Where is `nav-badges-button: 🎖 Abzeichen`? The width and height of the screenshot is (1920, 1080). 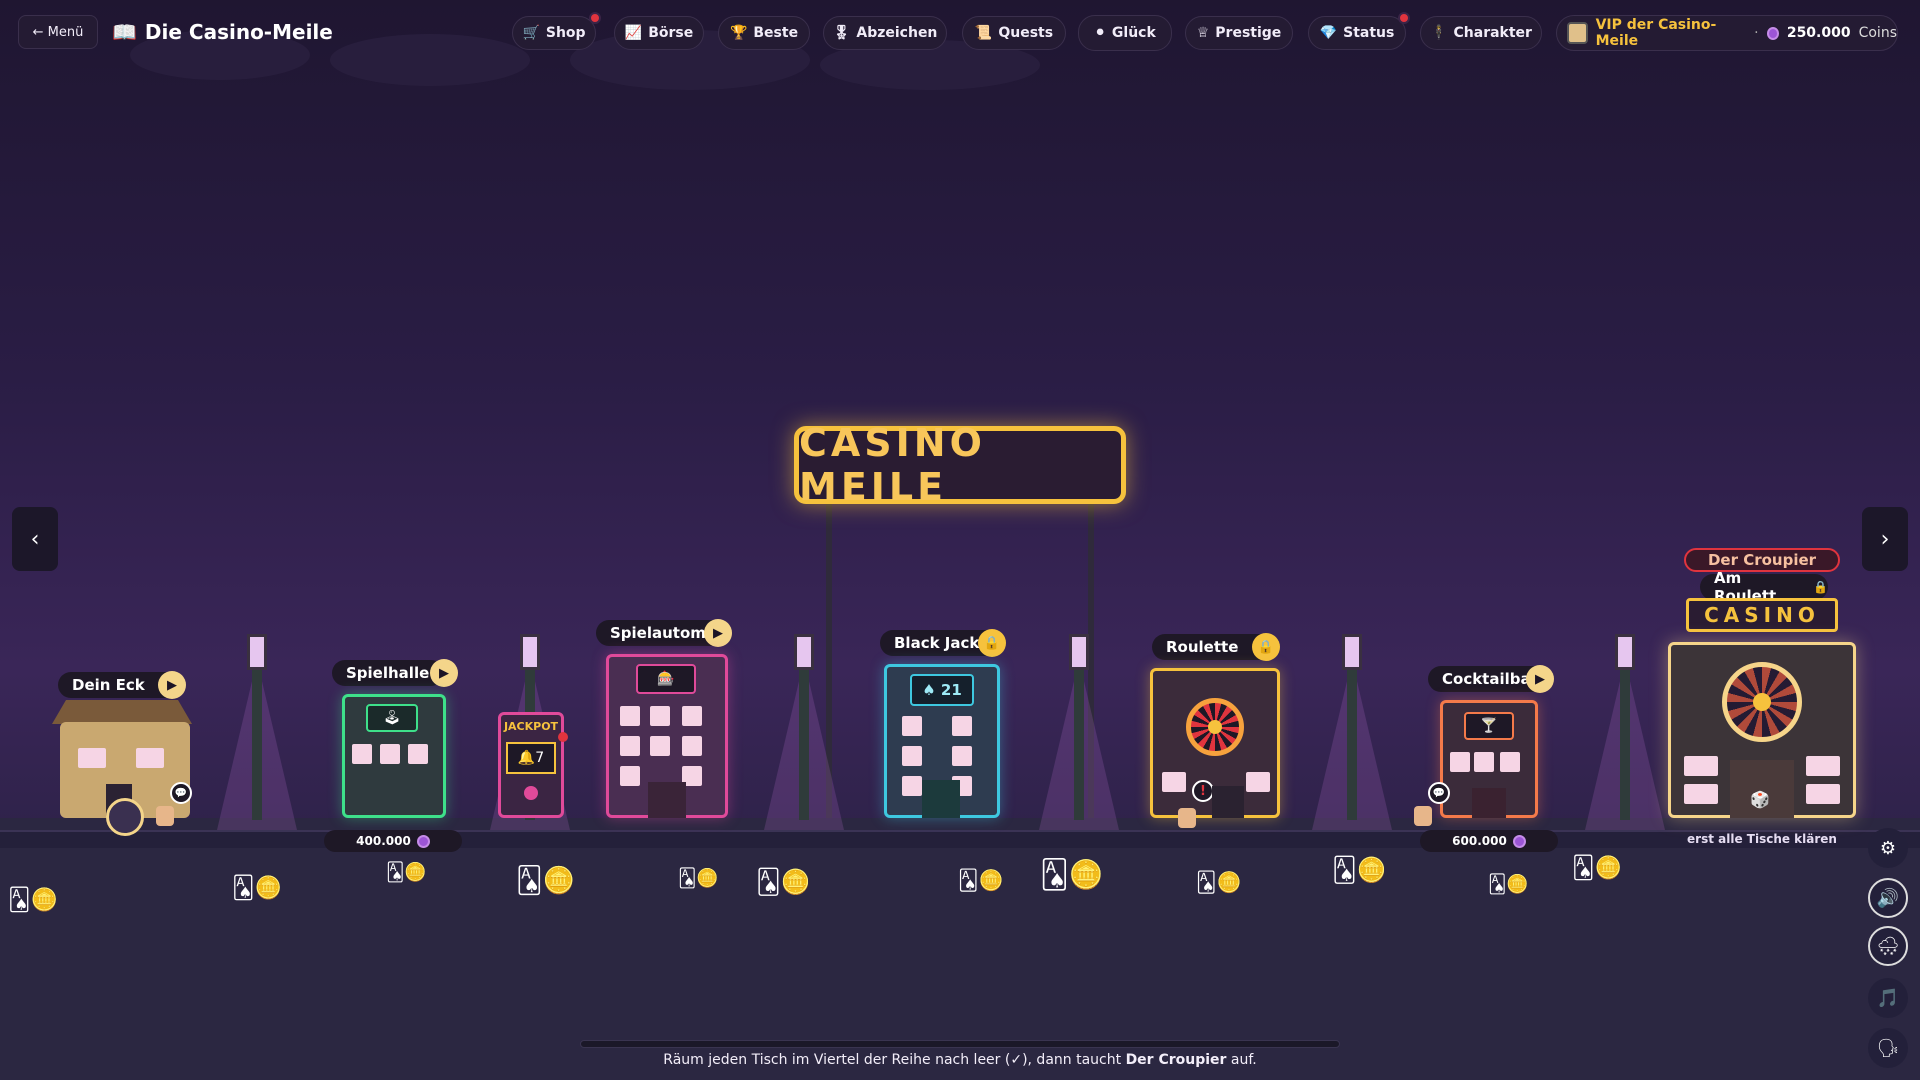
nav-badges-button: 🎖 Abzeichen is located at coordinates (885, 33).